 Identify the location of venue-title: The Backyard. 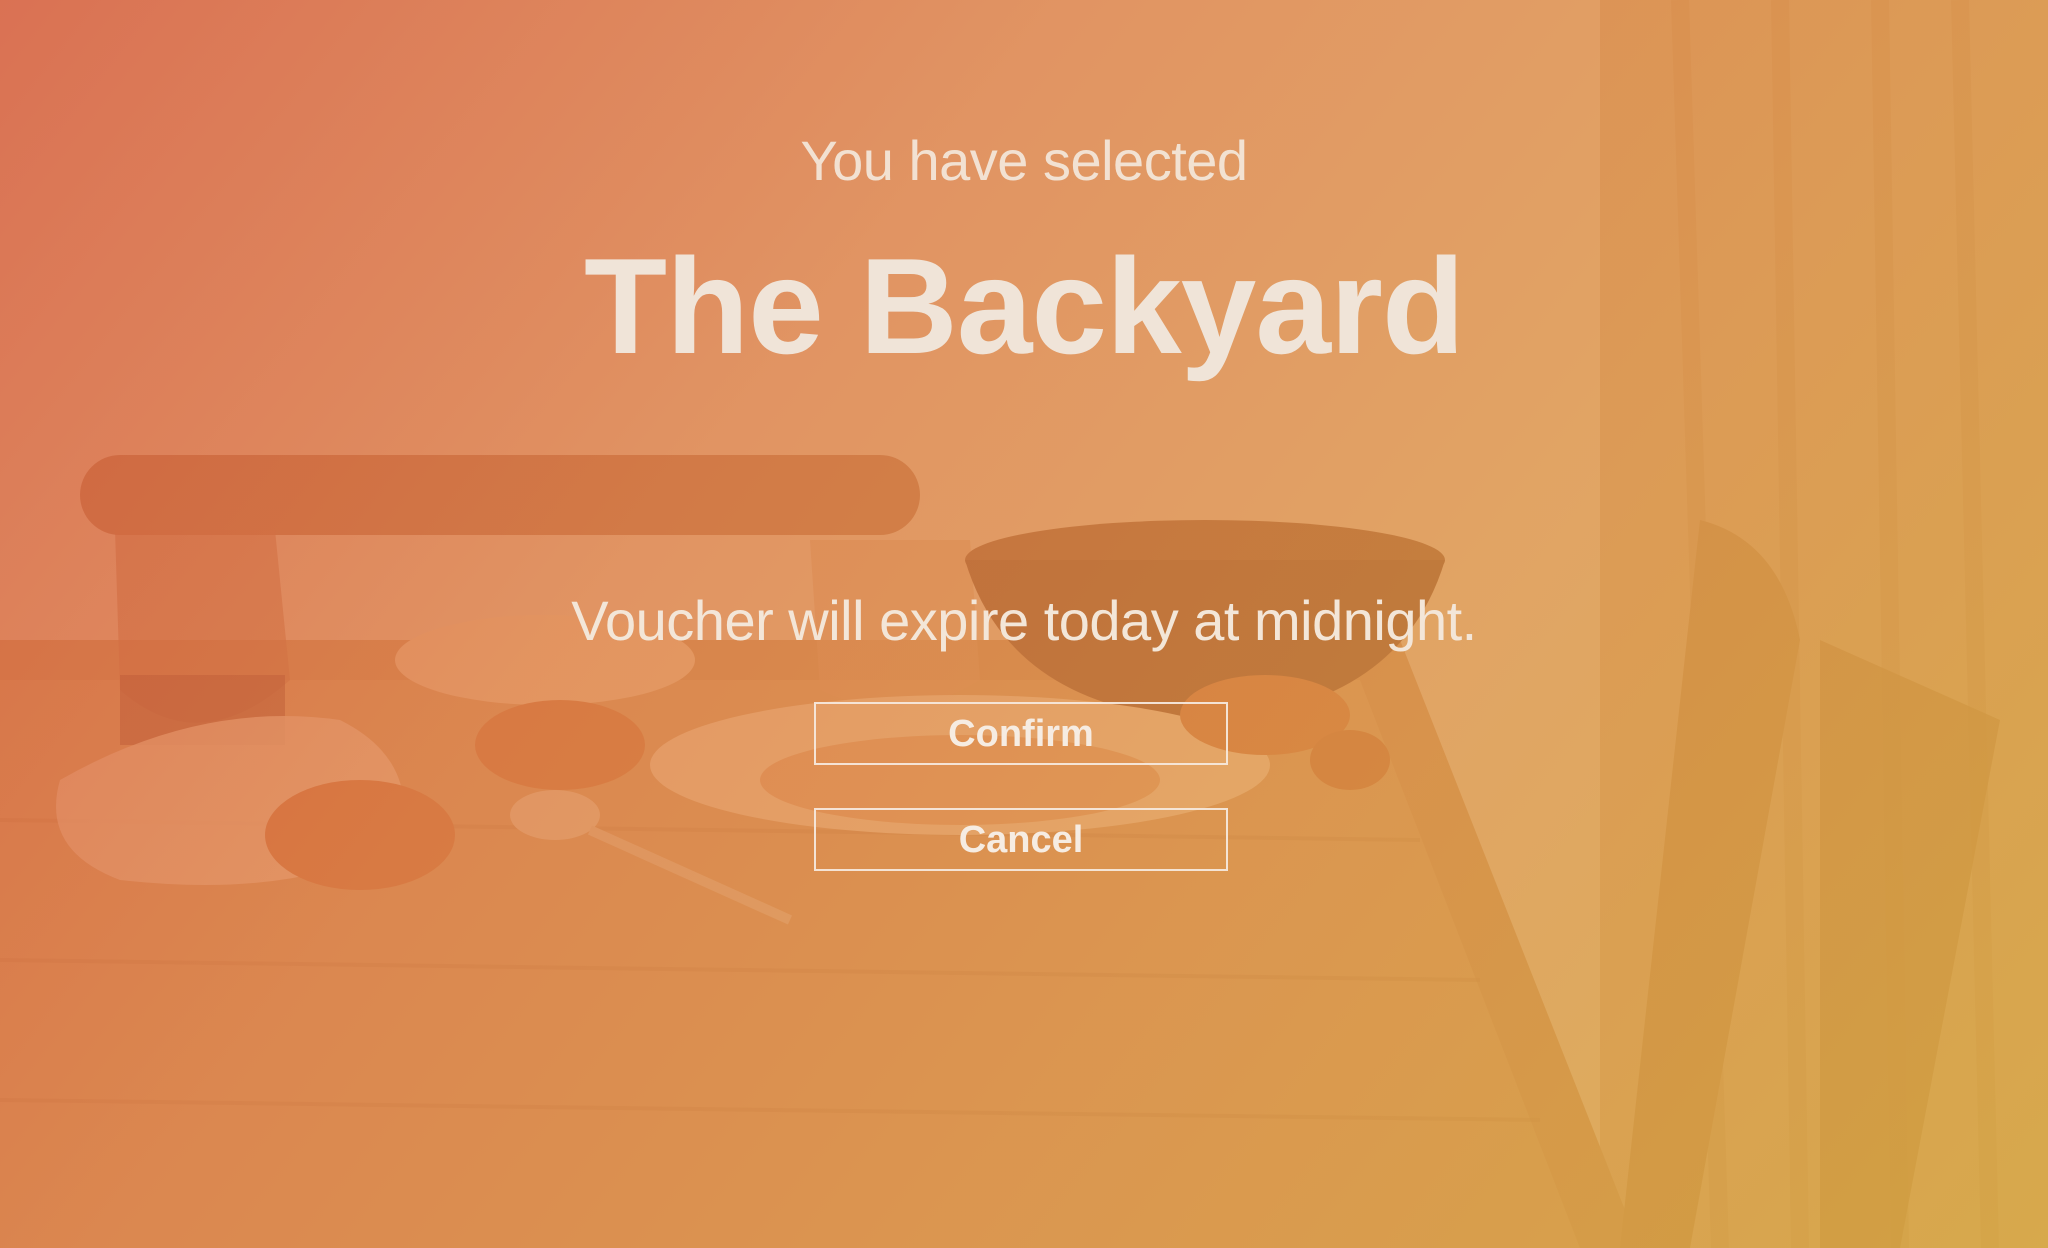
(1024, 306).